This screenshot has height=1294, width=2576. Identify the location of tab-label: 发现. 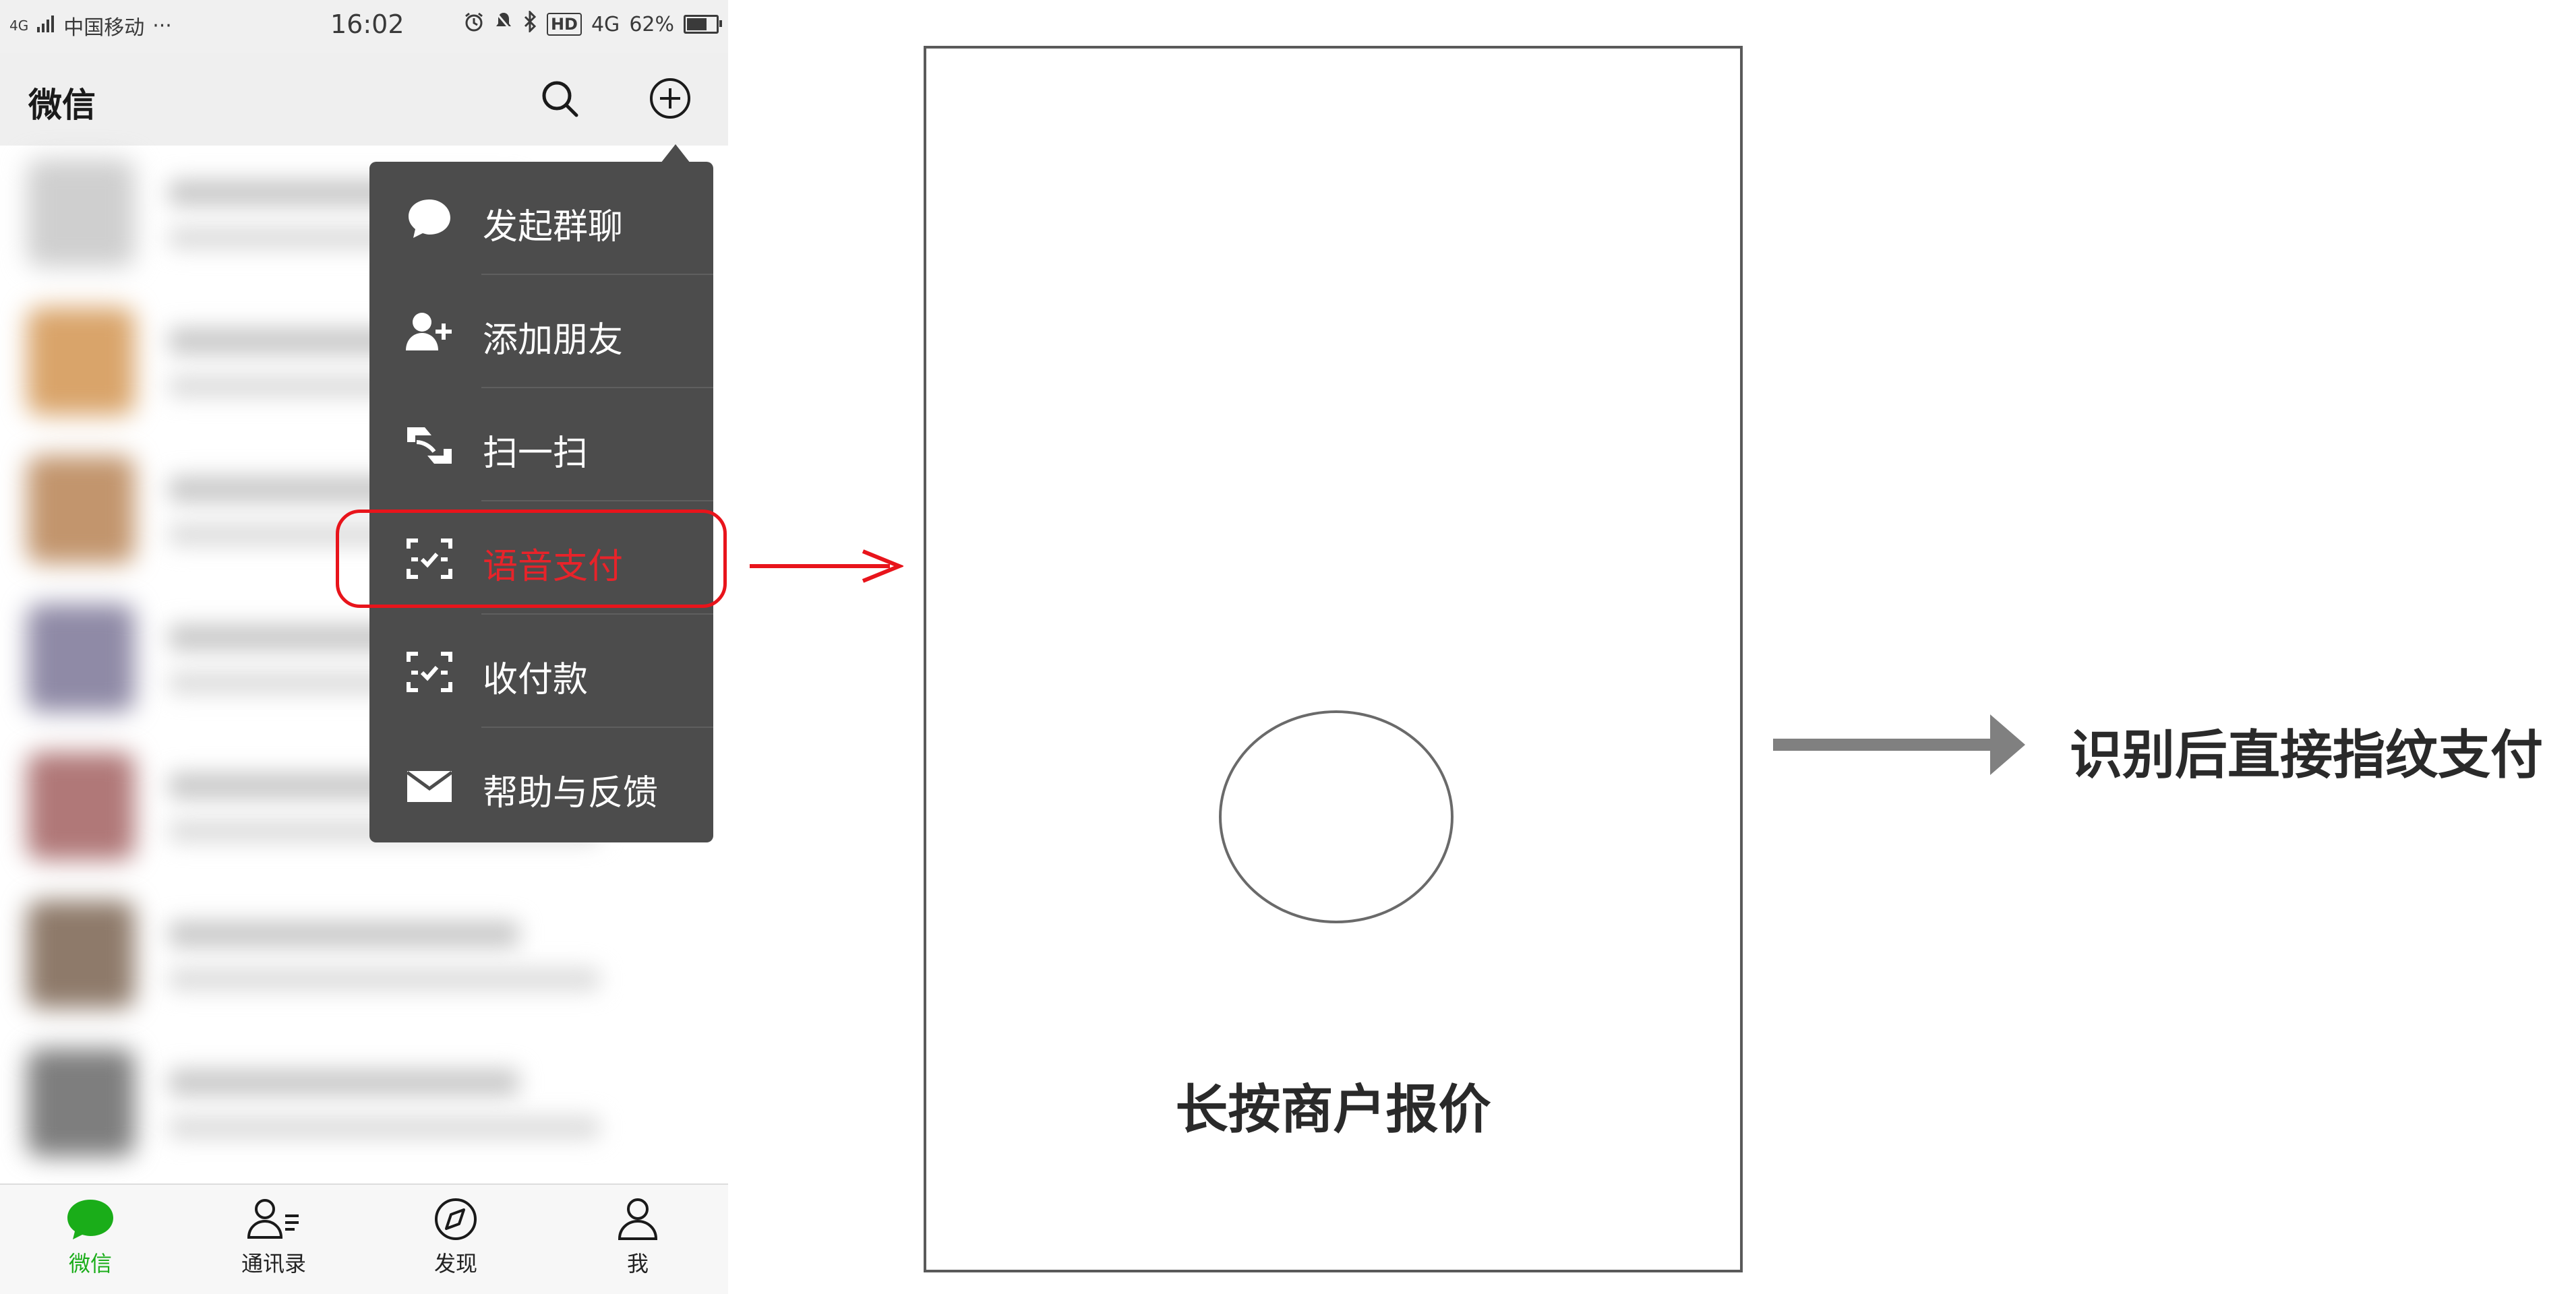
(455, 1263).